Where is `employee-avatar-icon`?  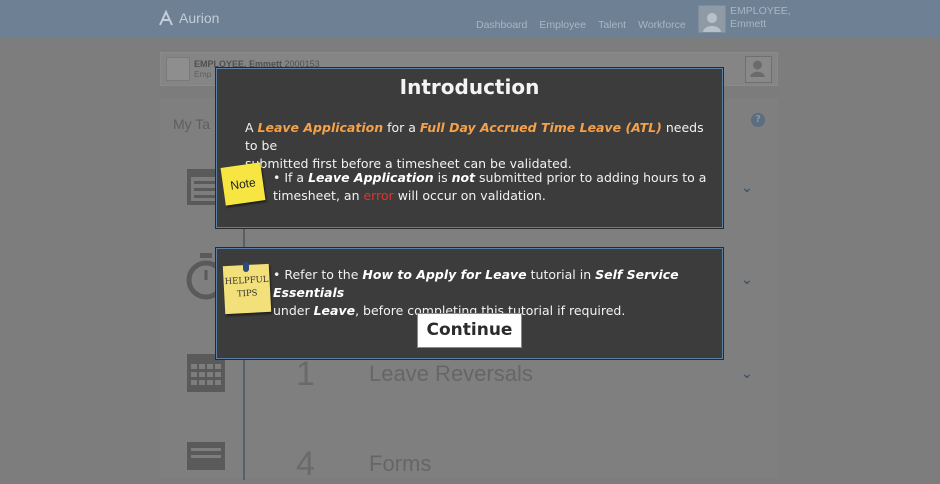
employee-avatar-icon is located at coordinates (178, 69).